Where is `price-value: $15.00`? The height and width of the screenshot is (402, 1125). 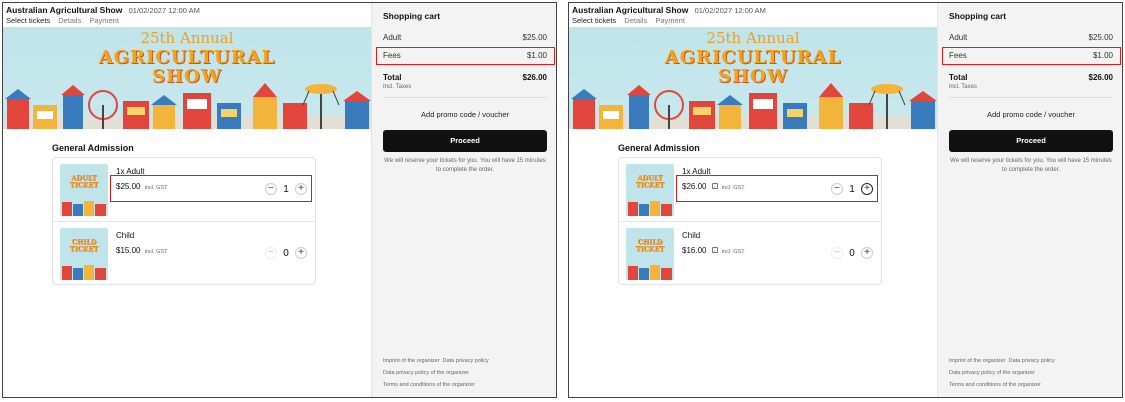 price-value: $15.00 is located at coordinates (128, 250).